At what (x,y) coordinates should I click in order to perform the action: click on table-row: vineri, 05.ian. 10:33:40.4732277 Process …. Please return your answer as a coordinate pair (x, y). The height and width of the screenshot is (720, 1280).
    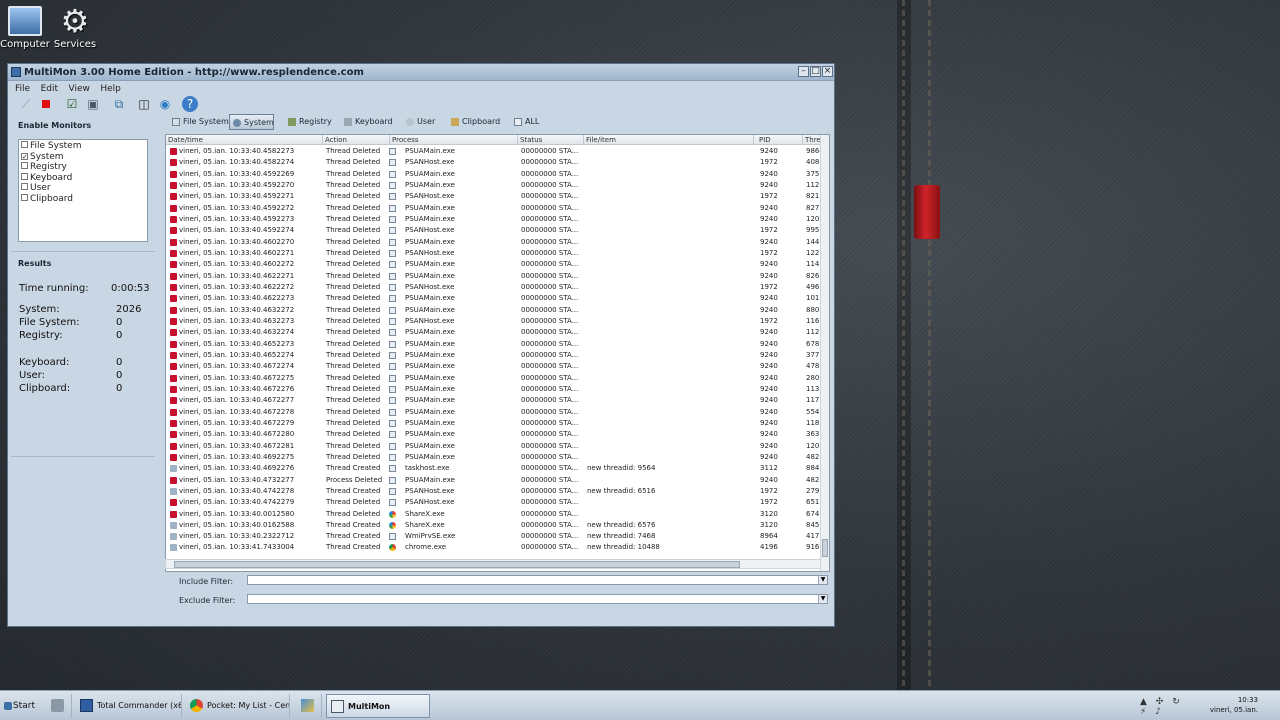
    Looking at the image, I should click on (497, 480).